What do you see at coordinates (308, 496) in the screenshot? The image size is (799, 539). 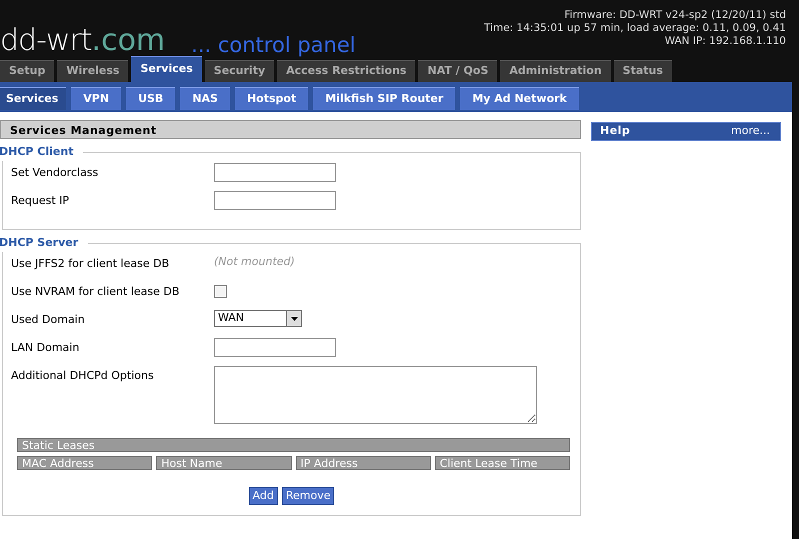 I see `action-button: Remove` at bounding box center [308, 496].